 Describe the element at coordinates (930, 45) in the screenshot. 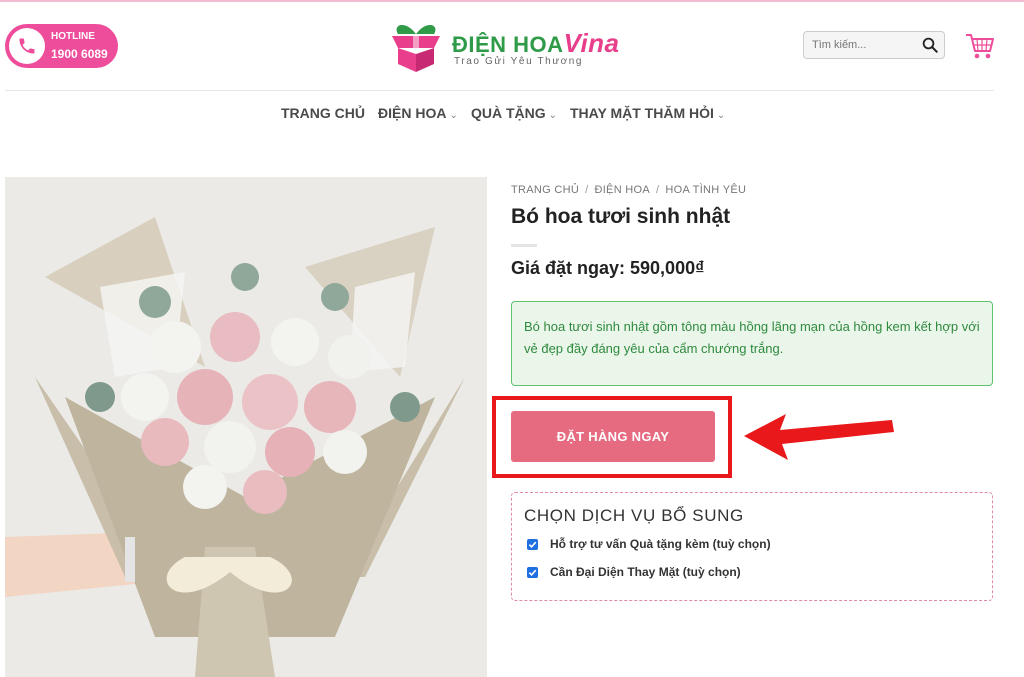

I see `search-icon` at that location.